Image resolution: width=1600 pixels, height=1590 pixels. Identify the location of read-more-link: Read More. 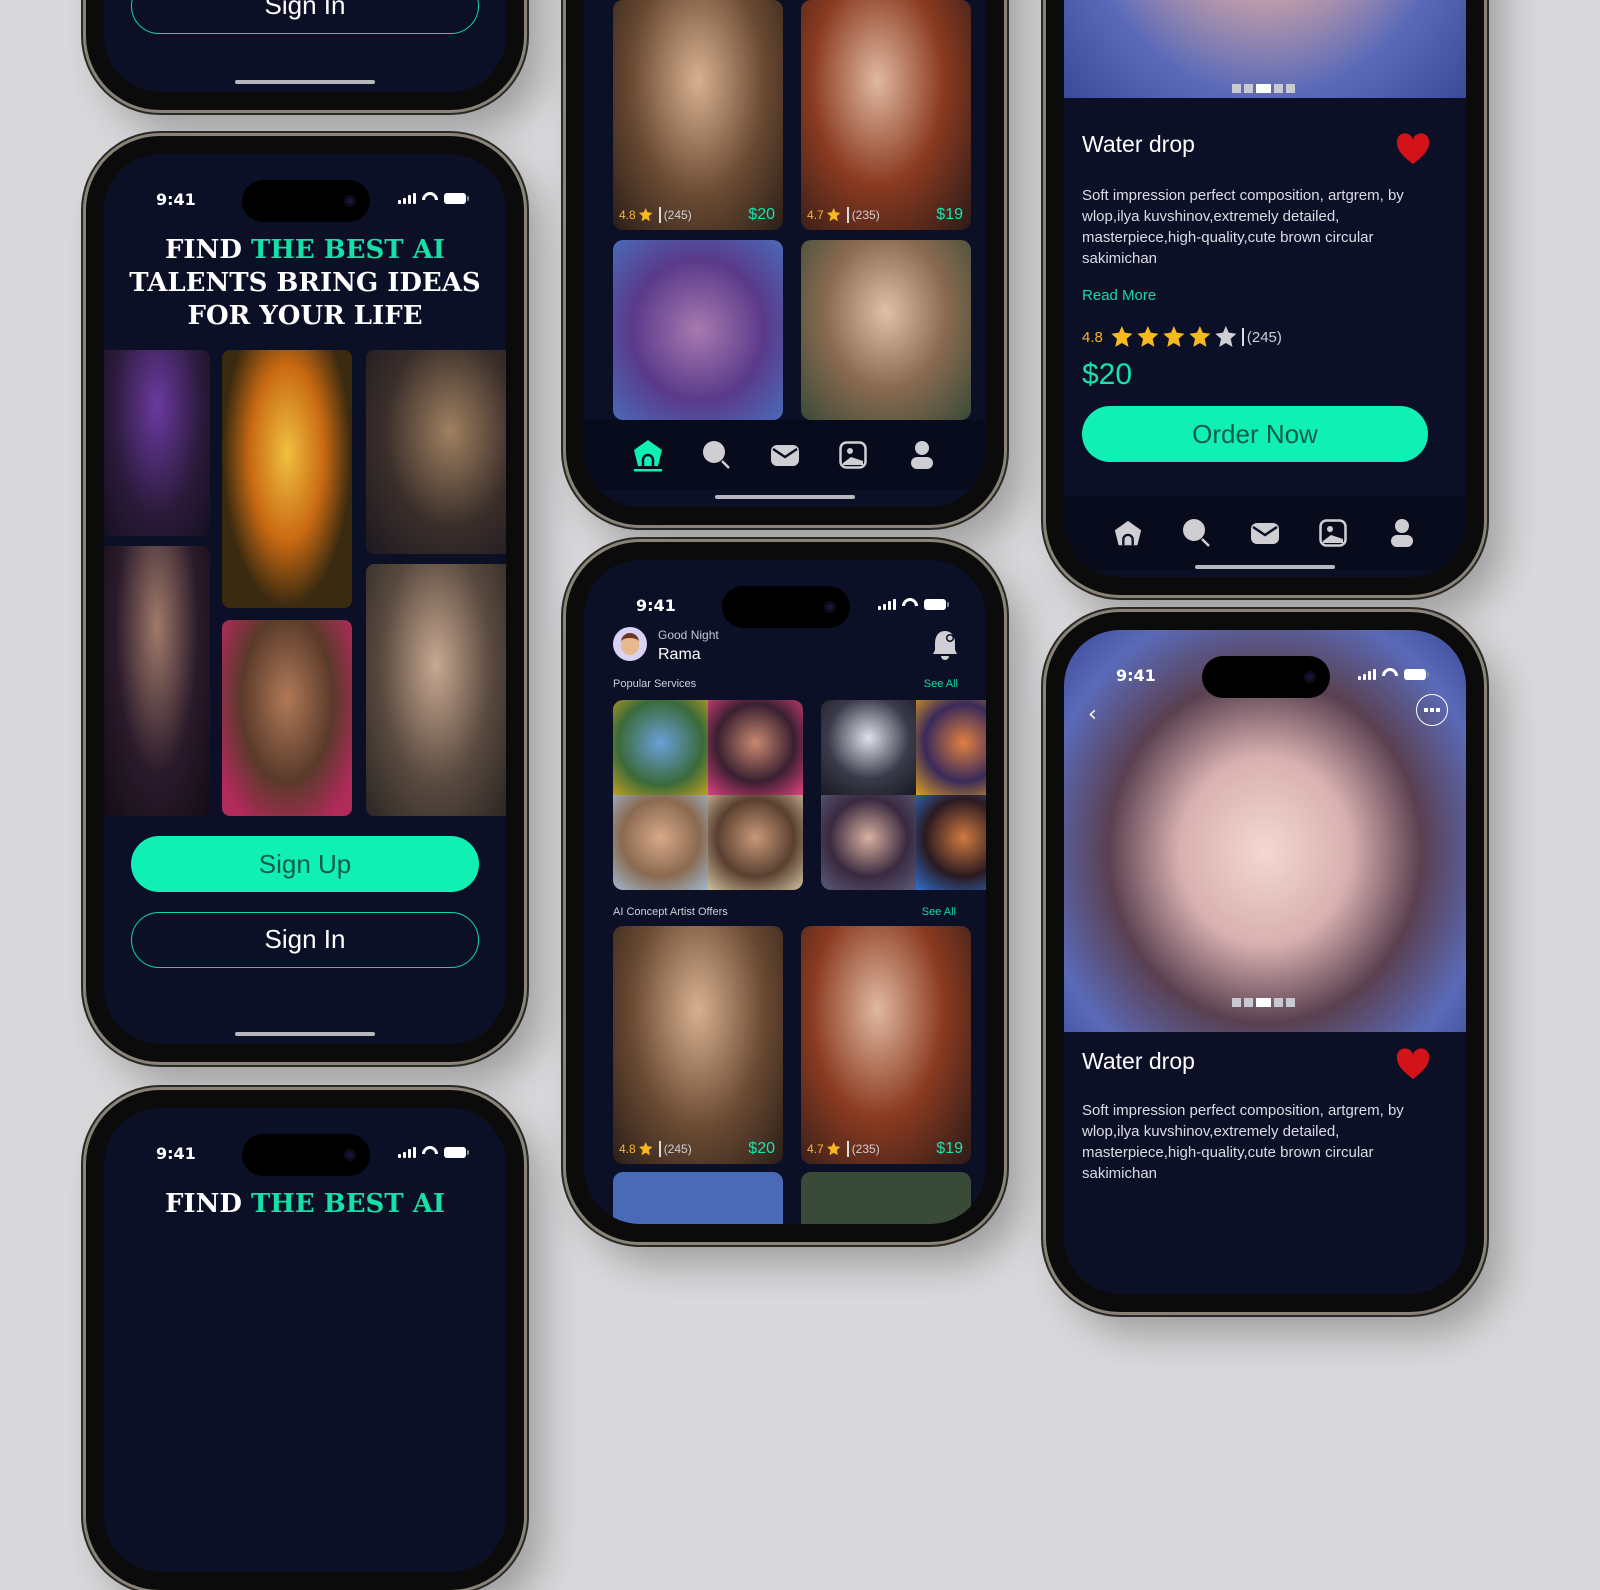
(1119, 295).